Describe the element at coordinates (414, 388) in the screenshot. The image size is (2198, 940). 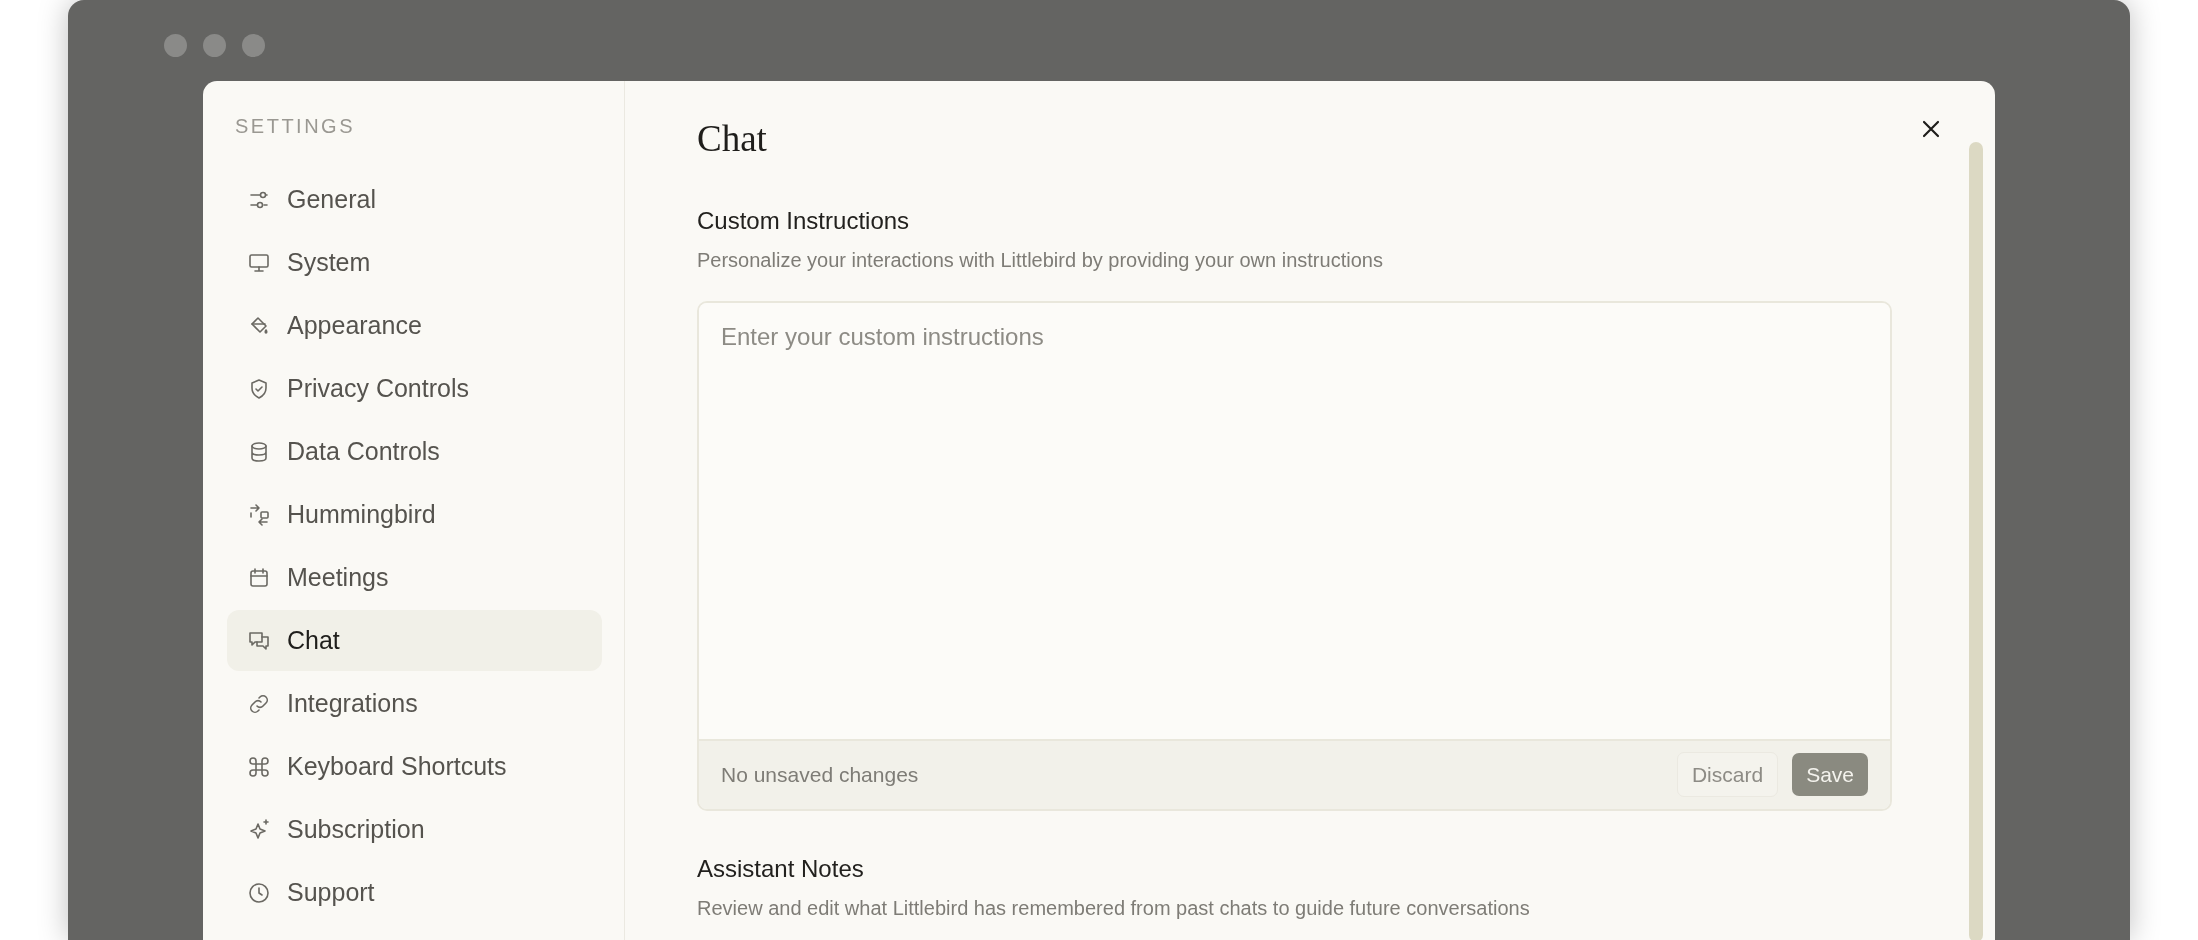
I see `sidebar-item: Privacy Controls` at that location.